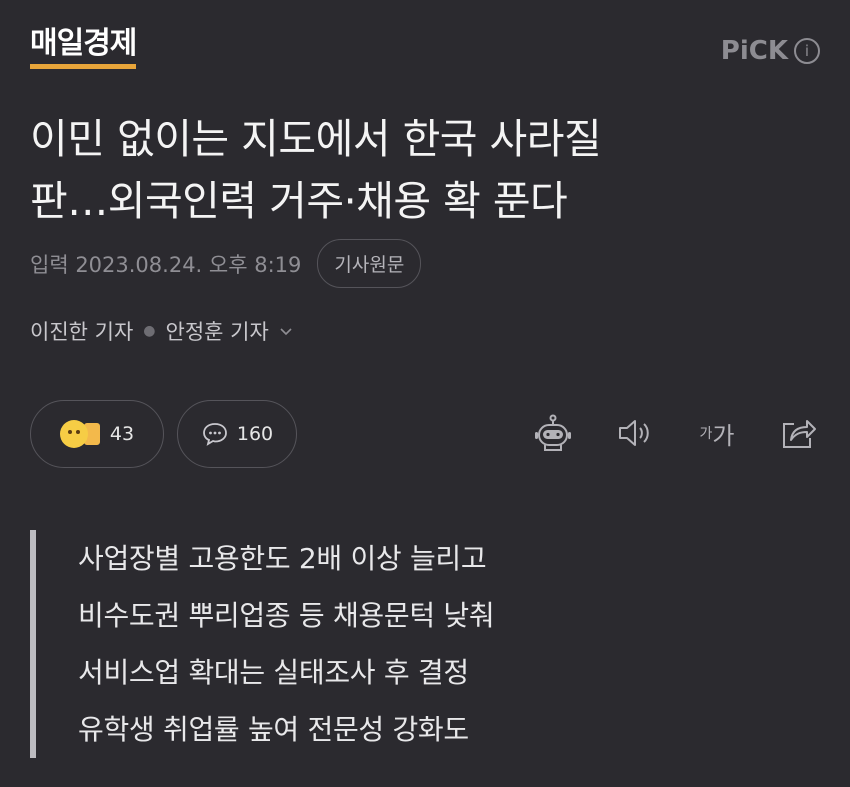  What do you see at coordinates (214, 434) in the screenshot?
I see `comment-icon` at bounding box center [214, 434].